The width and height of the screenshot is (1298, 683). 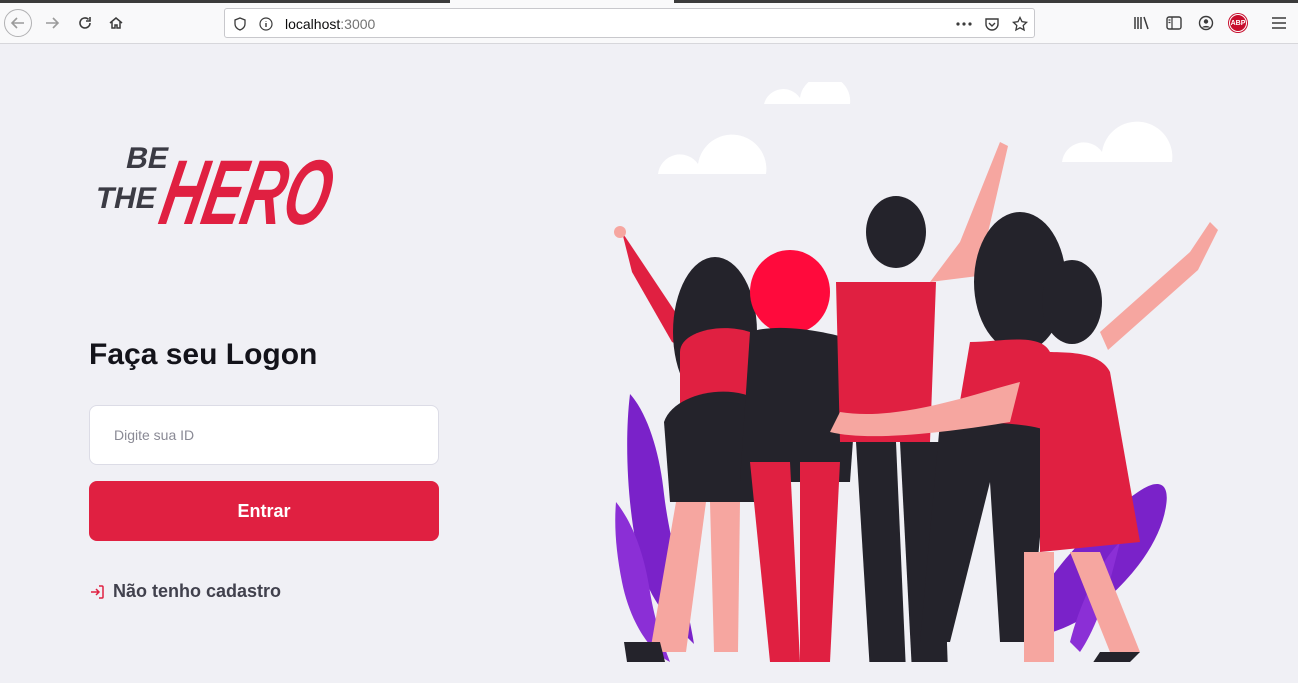 What do you see at coordinates (330, 24) in the screenshot?
I see `url-text: localhost:3000` at bounding box center [330, 24].